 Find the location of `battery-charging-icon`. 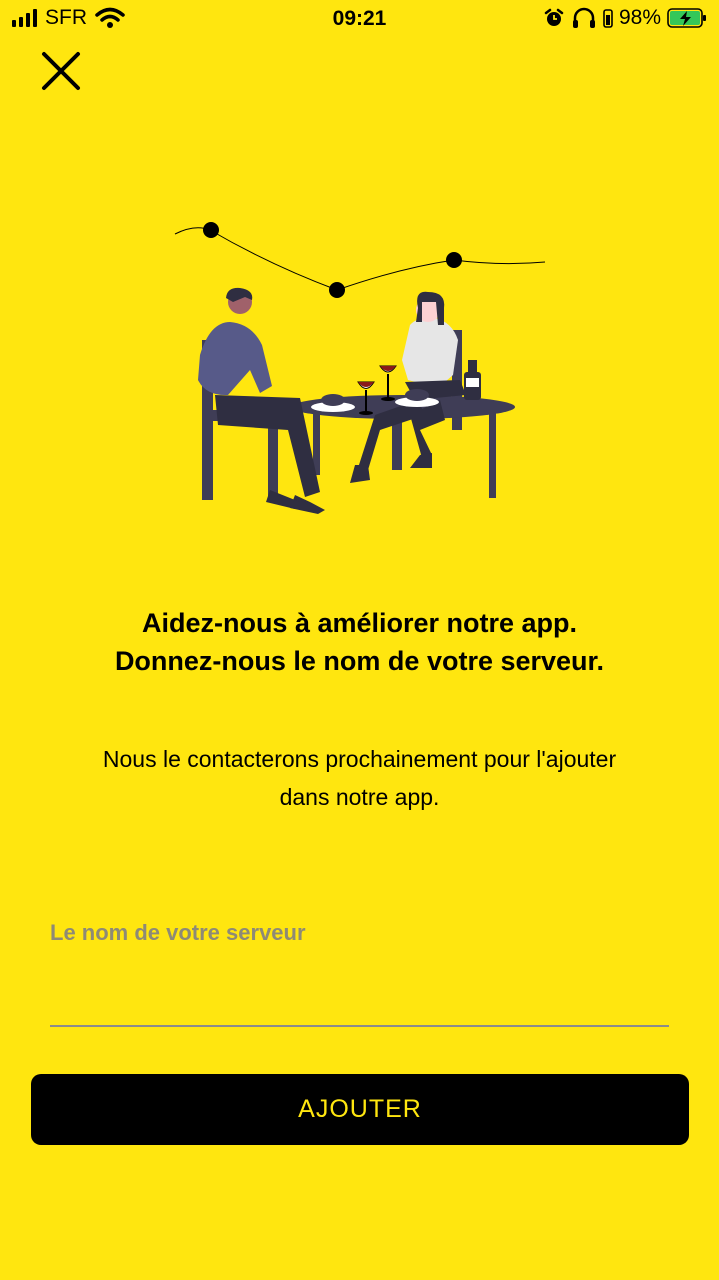

battery-charging-icon is located at coordinates (686, 18).